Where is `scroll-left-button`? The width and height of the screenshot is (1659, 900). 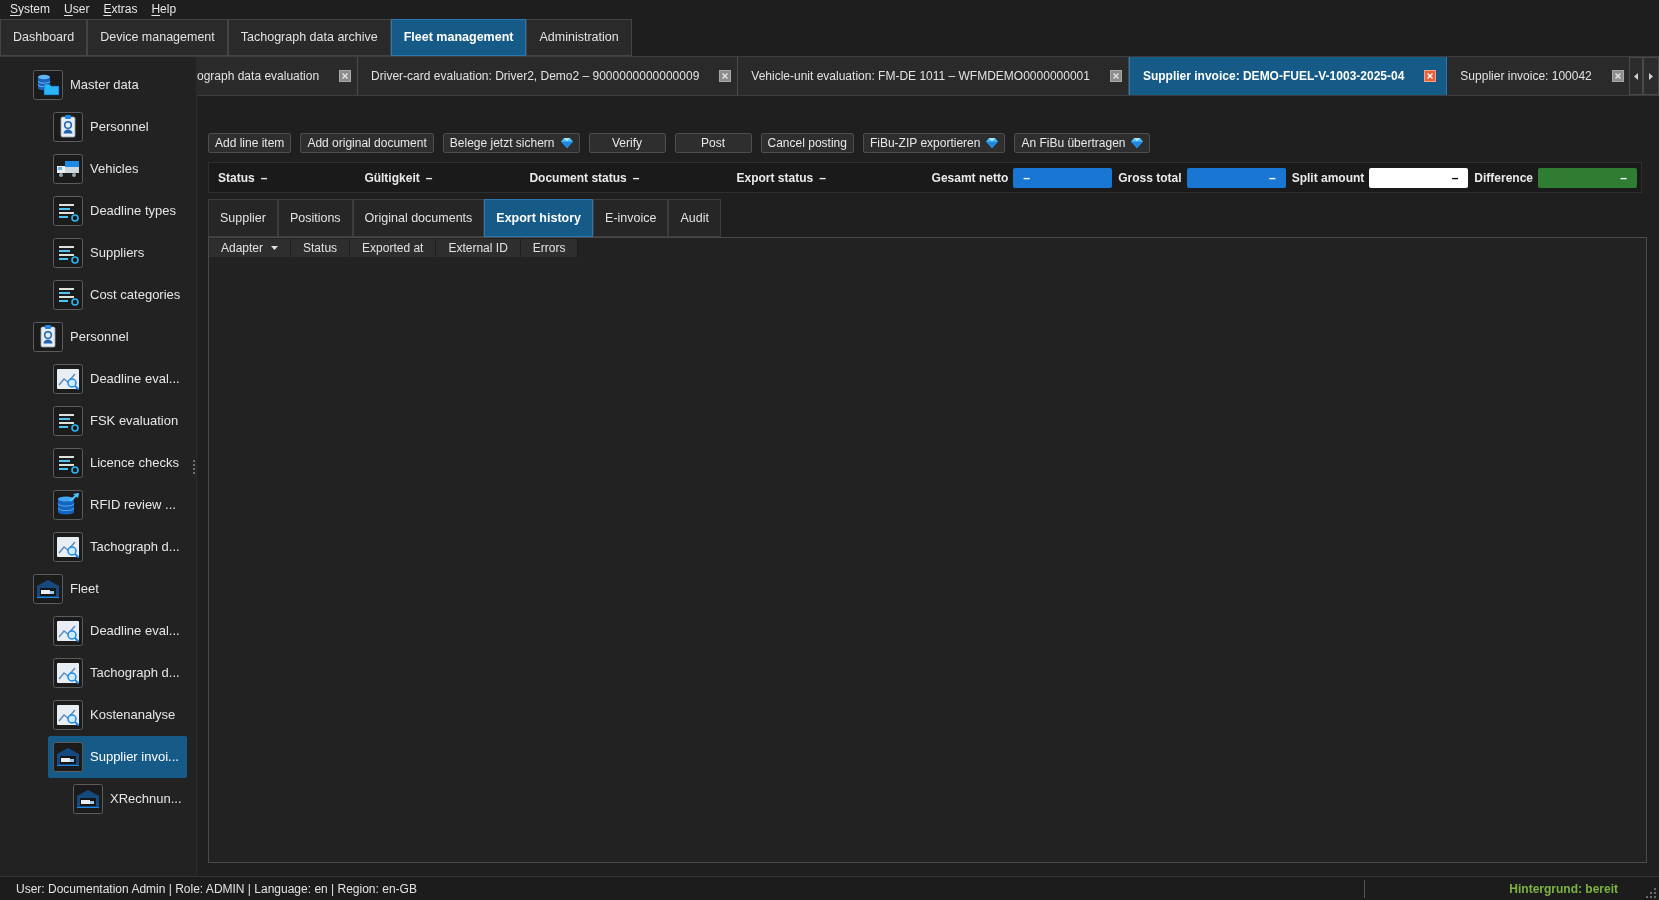
scroll-left-button is located at coordinates (1636, 76).